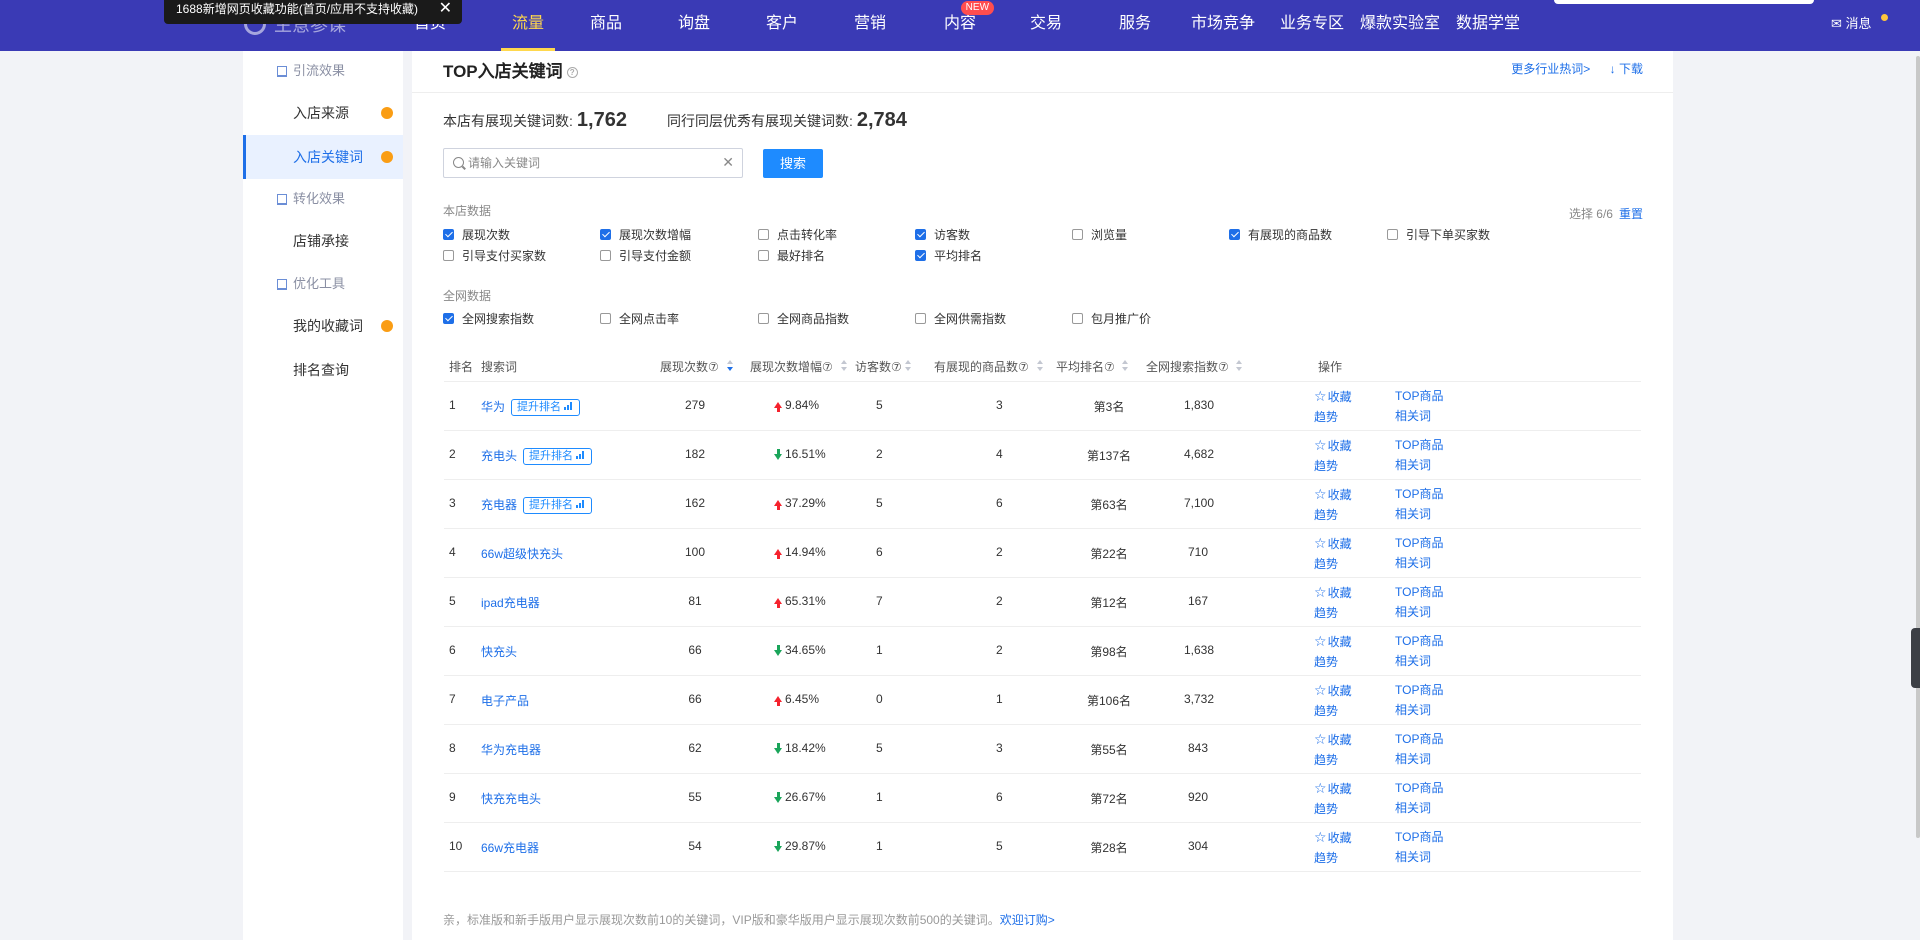 This screenshot has height=940, width=1920. What do you see at coordinates (1859, 24) in the screenshot?
I see `messages-button: ✉ 消息` at bounding box center [1859, 24].